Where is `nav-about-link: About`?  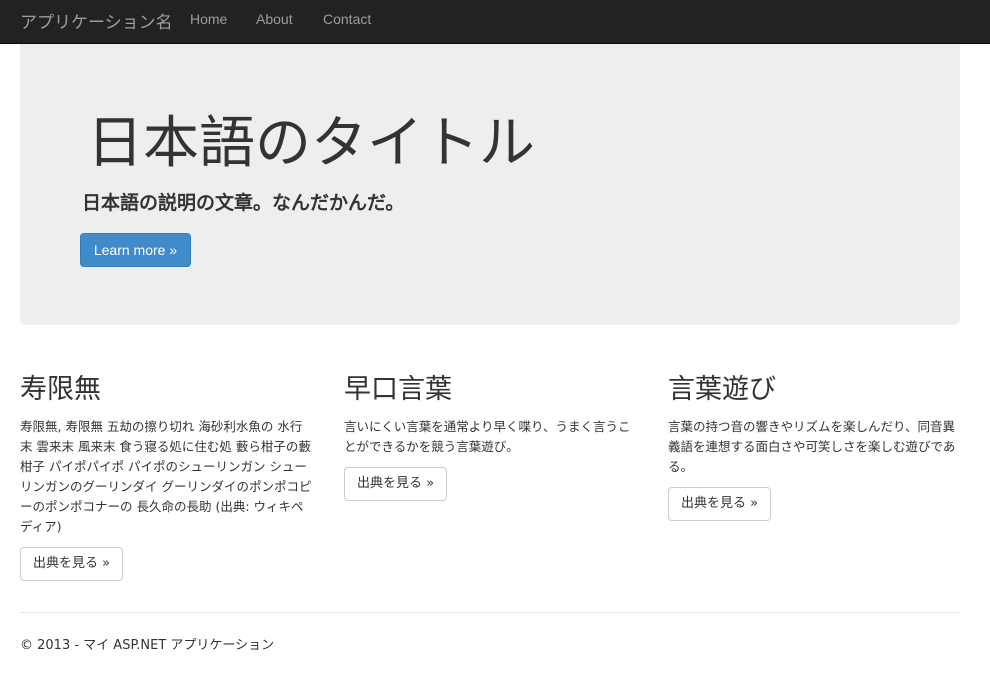
nav-about-link: About is located at coordinates (274, 19).